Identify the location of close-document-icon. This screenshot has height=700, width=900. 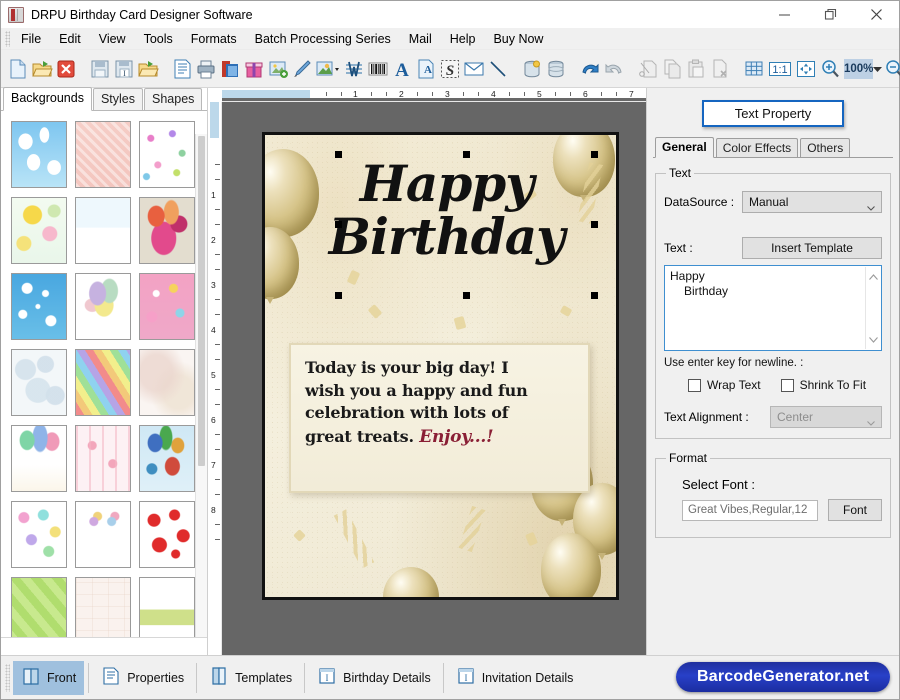
(66, 69).